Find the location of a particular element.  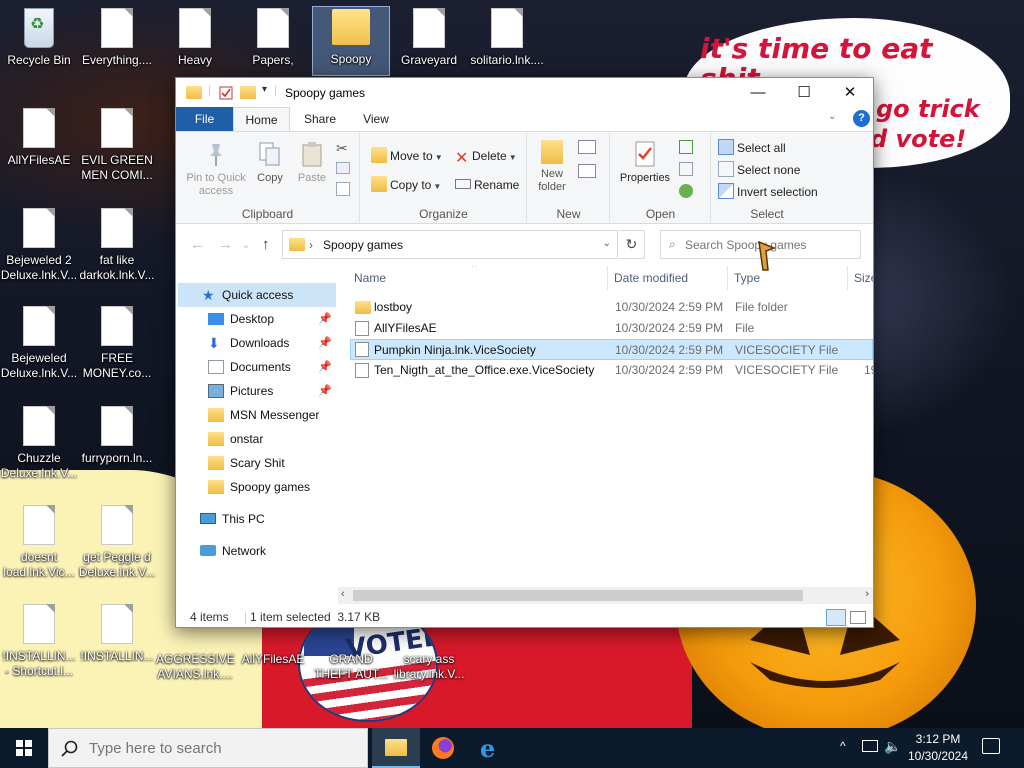

nav-network: Network is located at coordinates (256, 551).